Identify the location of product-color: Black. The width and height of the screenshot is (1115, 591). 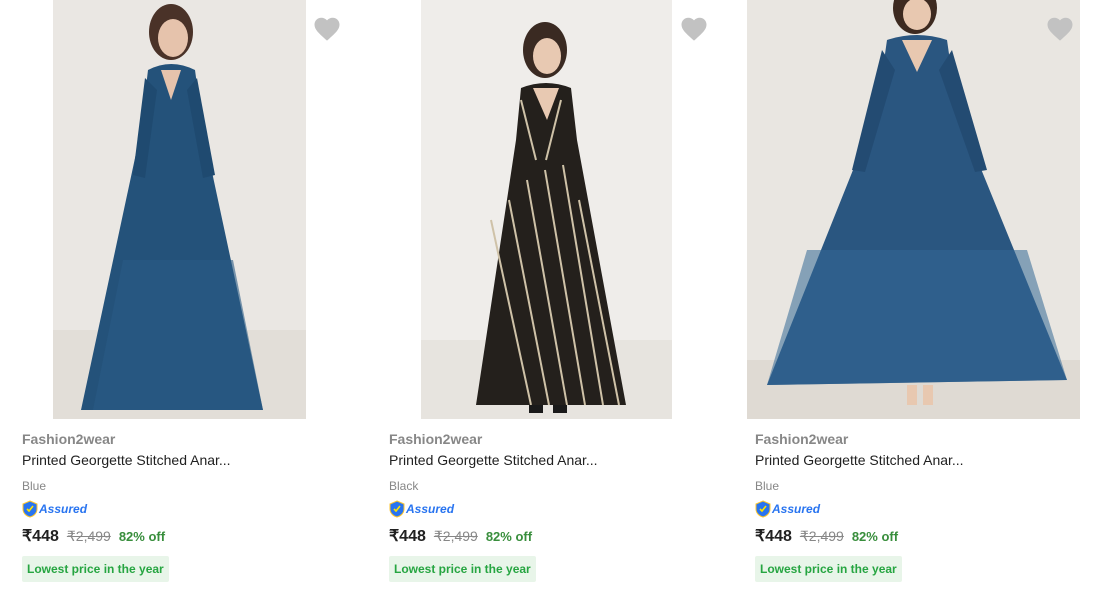
(404, 486).